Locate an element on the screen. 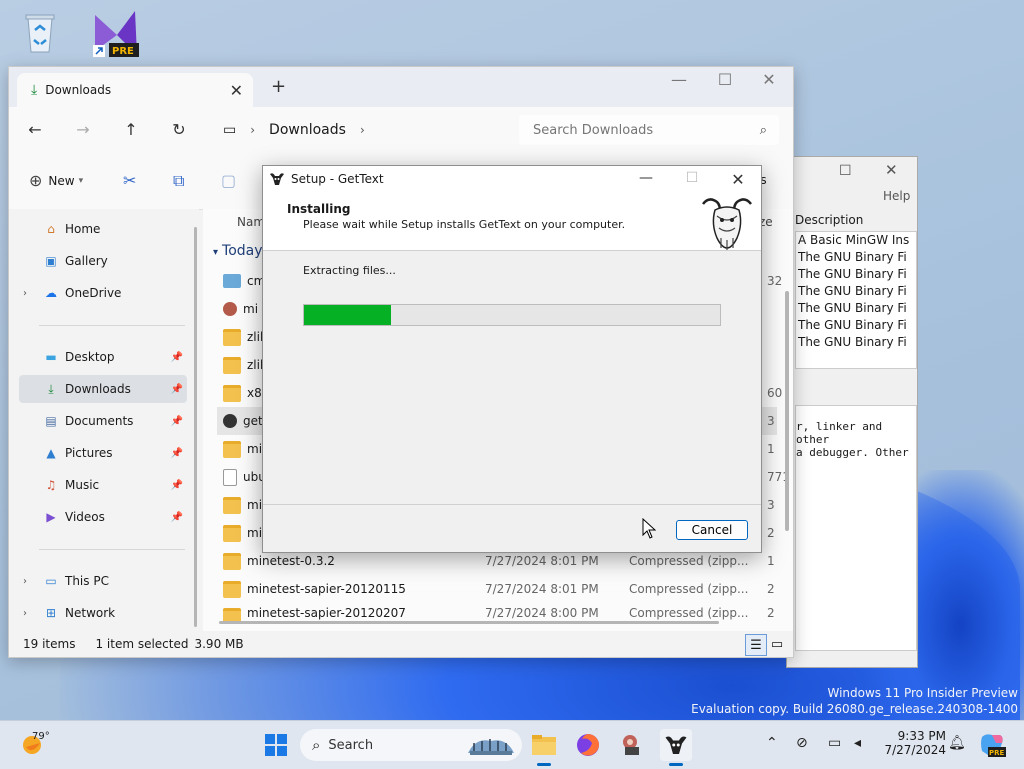 This screenshot has height=769, width=1024. bell-icon: 🔔︎ is located at coordinates (957, 743).